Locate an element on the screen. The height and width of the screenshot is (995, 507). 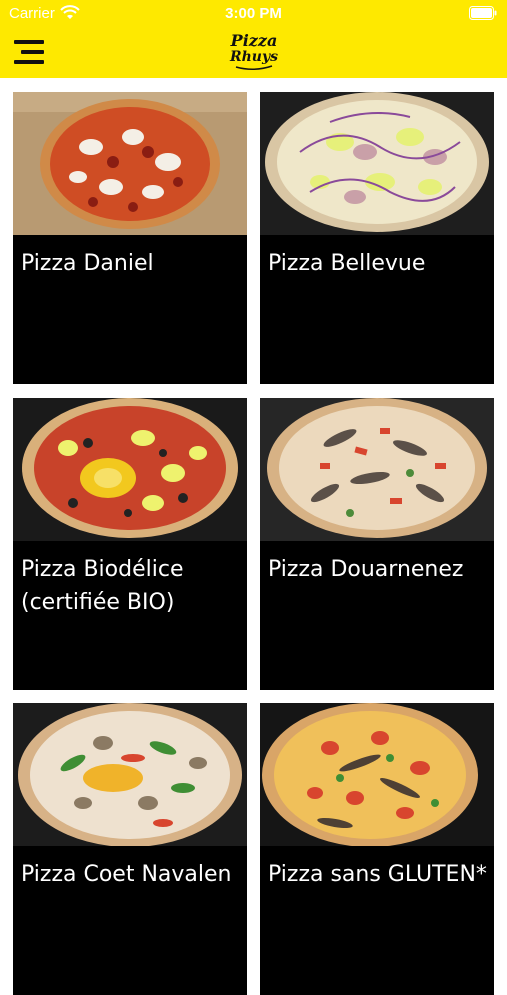
pizza-photo-anchovies-tomato is located at coordinates (377, 774).